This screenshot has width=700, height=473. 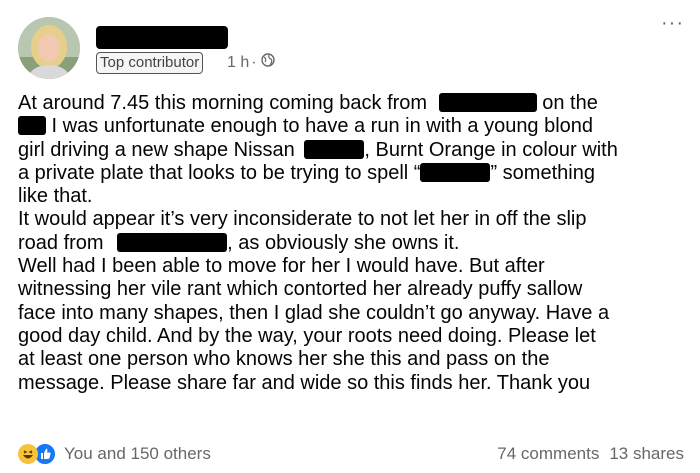 I want to click on avatar, so click(x=49, y=48).